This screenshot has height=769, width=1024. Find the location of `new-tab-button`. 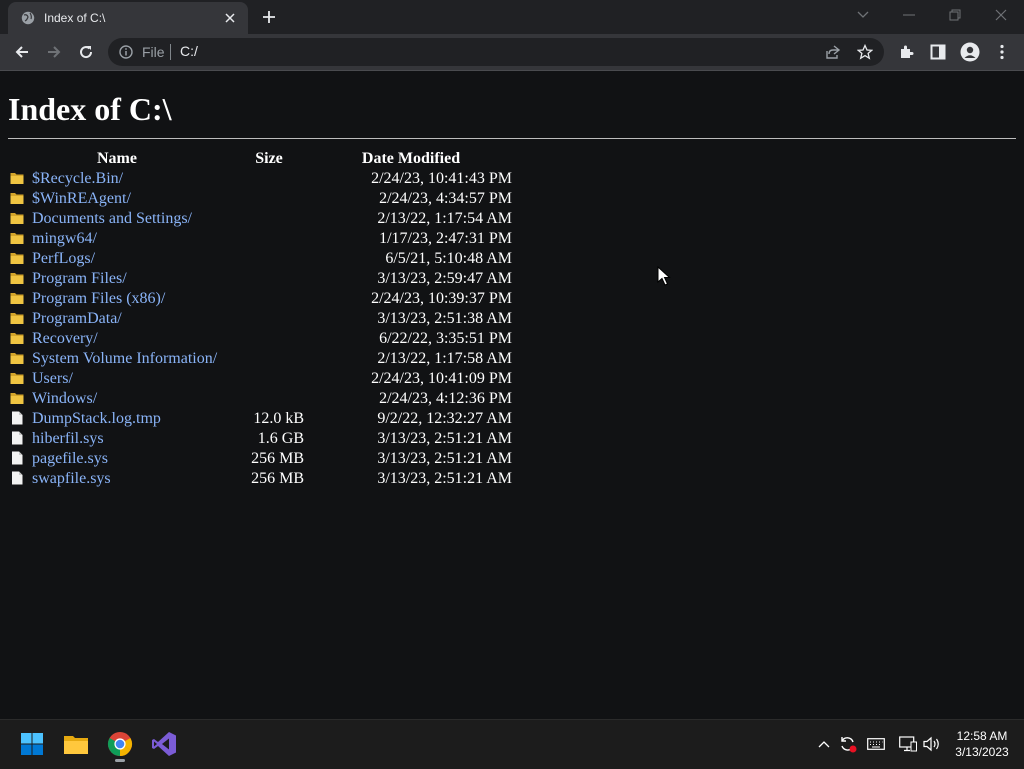

new-tab-button is located at coordinates (269, 17).